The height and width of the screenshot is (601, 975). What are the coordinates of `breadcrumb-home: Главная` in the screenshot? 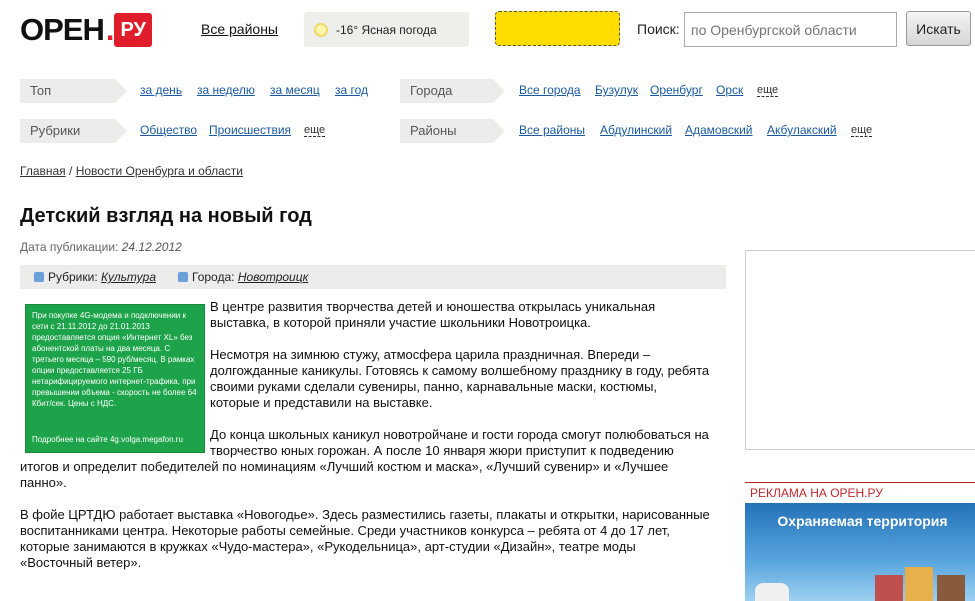 It's located at (43, 171).